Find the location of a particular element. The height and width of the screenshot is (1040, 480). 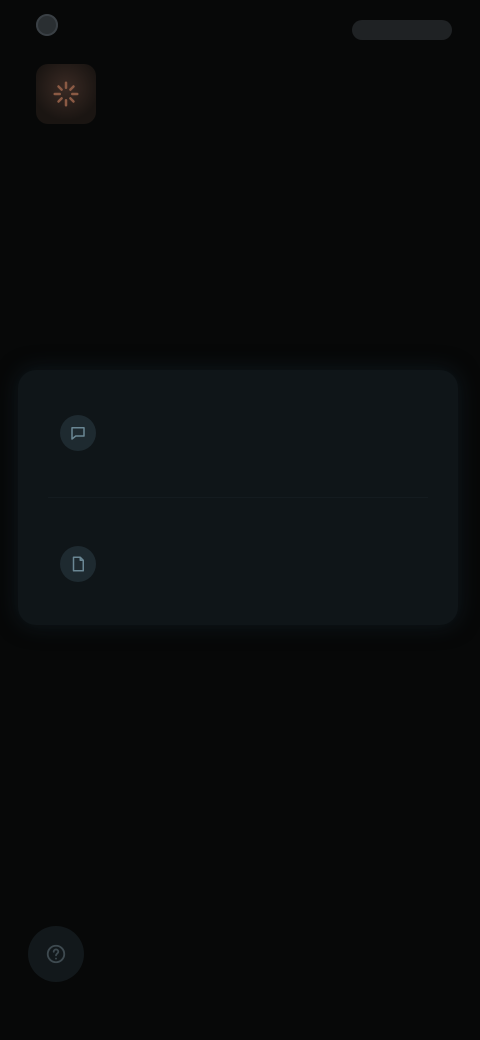

divider is located at coordinates (238, 497).